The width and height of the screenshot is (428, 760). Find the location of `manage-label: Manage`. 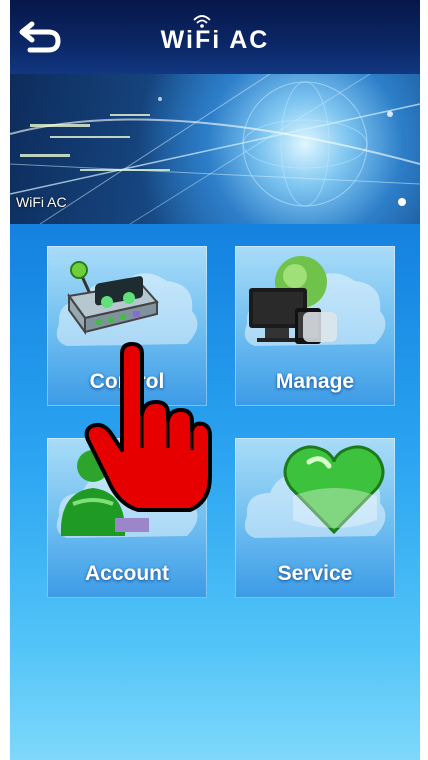

manage-label: Manage is located at coordinates (315, 381).